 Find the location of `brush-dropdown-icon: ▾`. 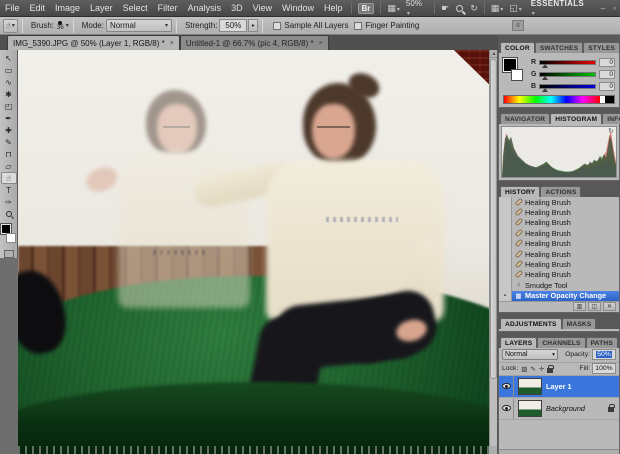

brush-dropdown-icon: ▾ is located at coordinates (67, 25).